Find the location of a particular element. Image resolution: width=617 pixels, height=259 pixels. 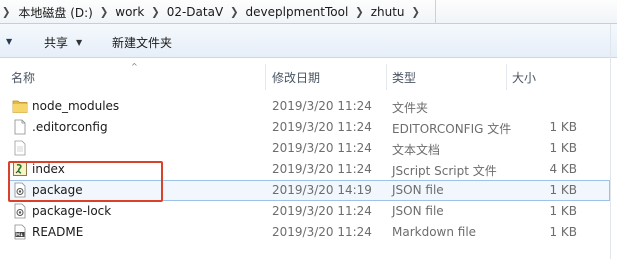

blank-file-icon is located at coordinates (20, 127).